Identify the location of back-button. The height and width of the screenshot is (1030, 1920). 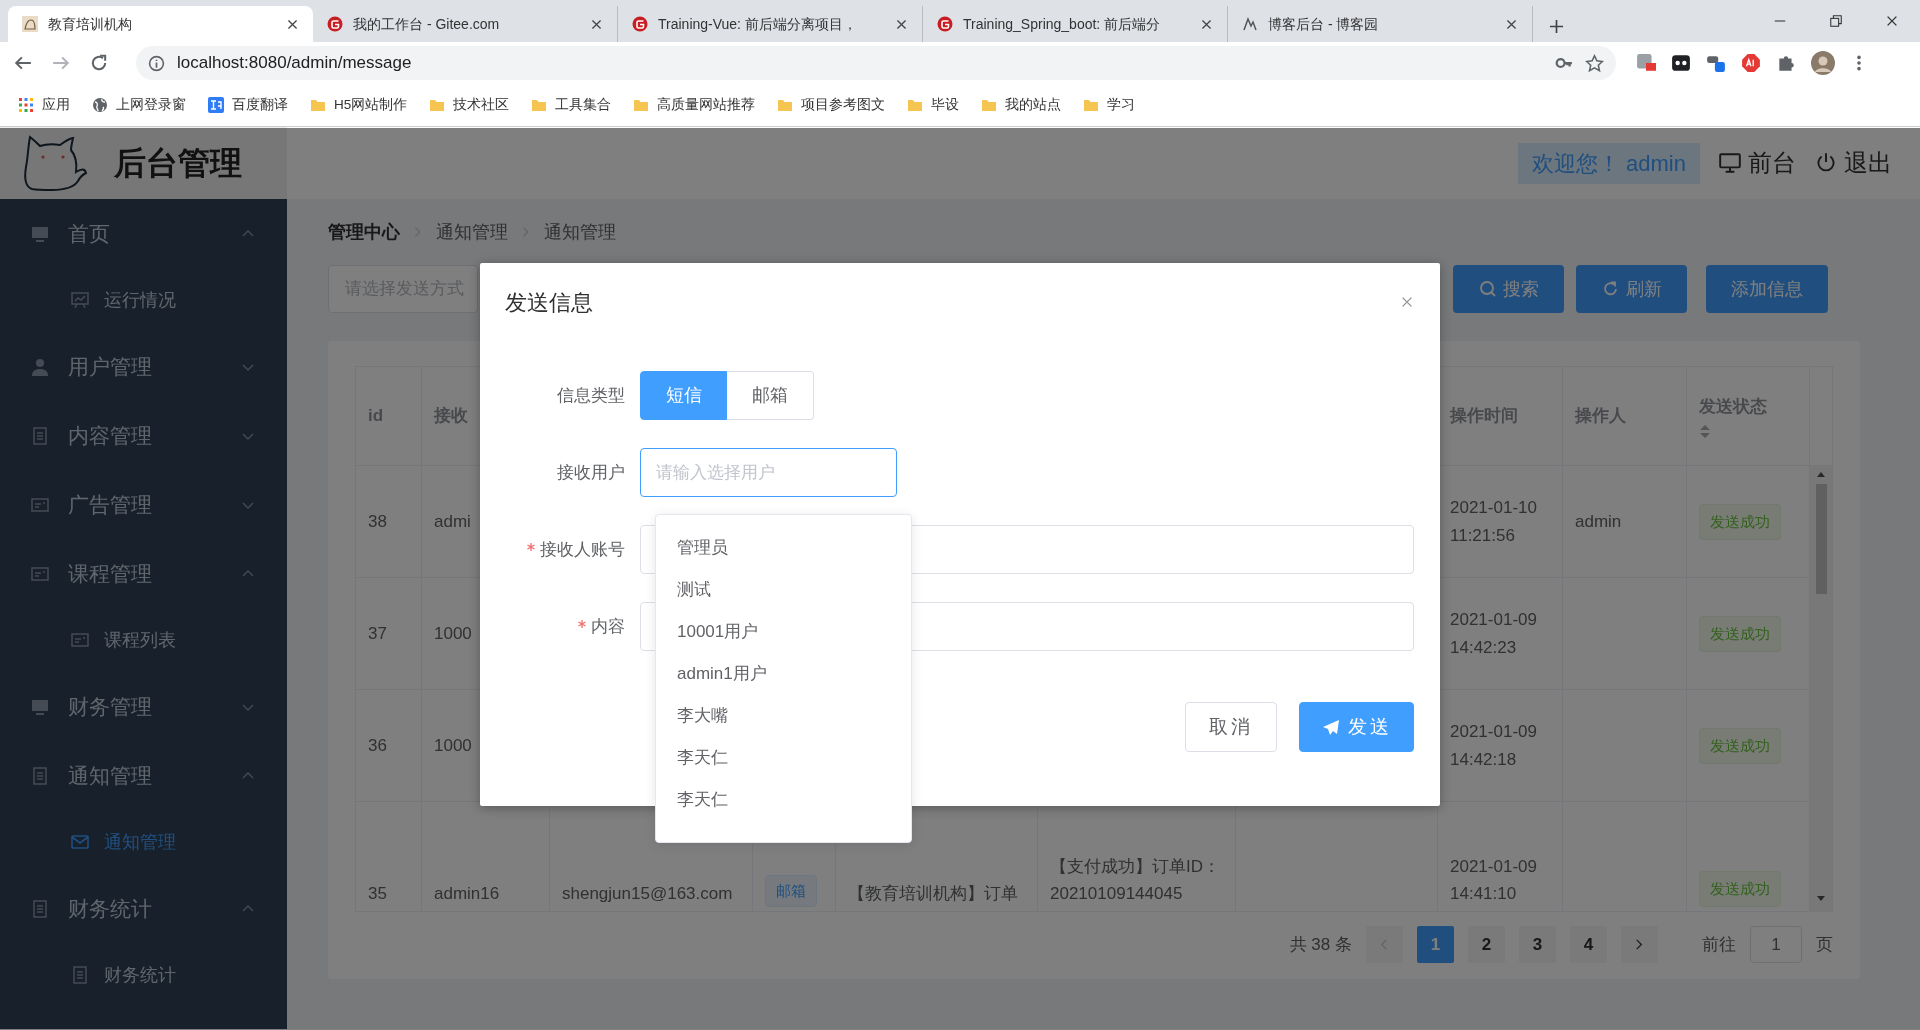
(23, 63).